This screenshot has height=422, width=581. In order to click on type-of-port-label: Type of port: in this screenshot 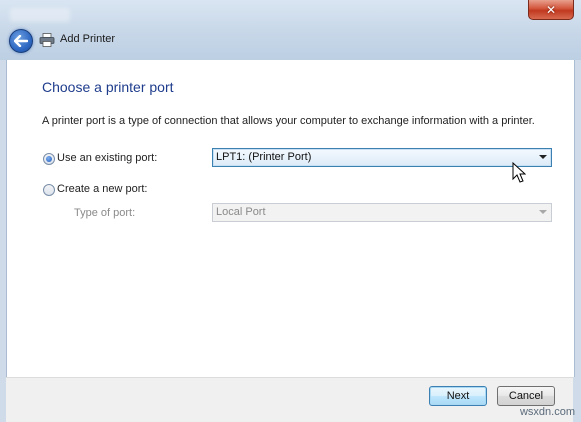, I will do `click(105, 213)`.